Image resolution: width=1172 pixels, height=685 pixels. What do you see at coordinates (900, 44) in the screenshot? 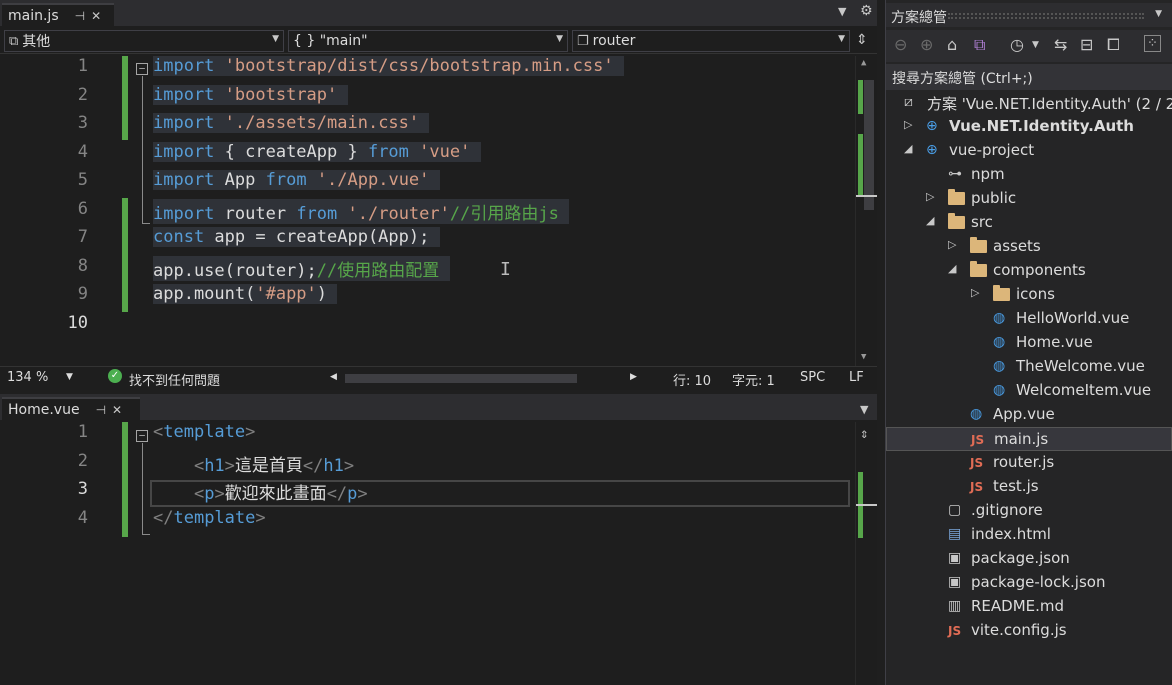
I see `back-icon: ⊖` at bounding box center [900, 44].